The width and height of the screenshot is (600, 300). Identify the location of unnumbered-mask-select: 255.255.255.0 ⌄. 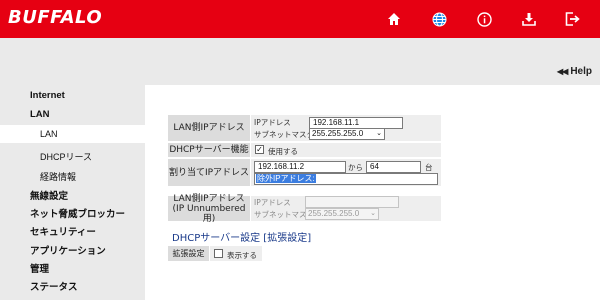
(342, 214).